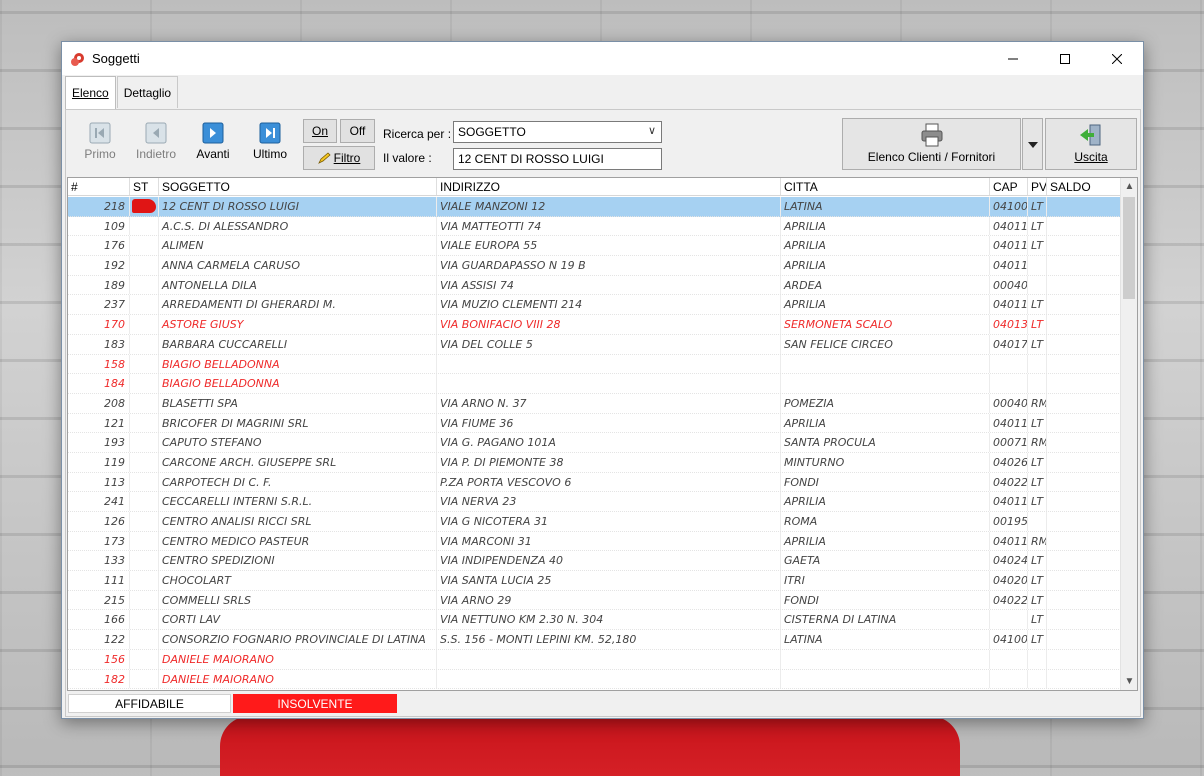 The width and height of the screenshot is (1204, 776). Describe the element at coordinates (99, 639) in the screenshot. I see `cell-num: 122` at that location.